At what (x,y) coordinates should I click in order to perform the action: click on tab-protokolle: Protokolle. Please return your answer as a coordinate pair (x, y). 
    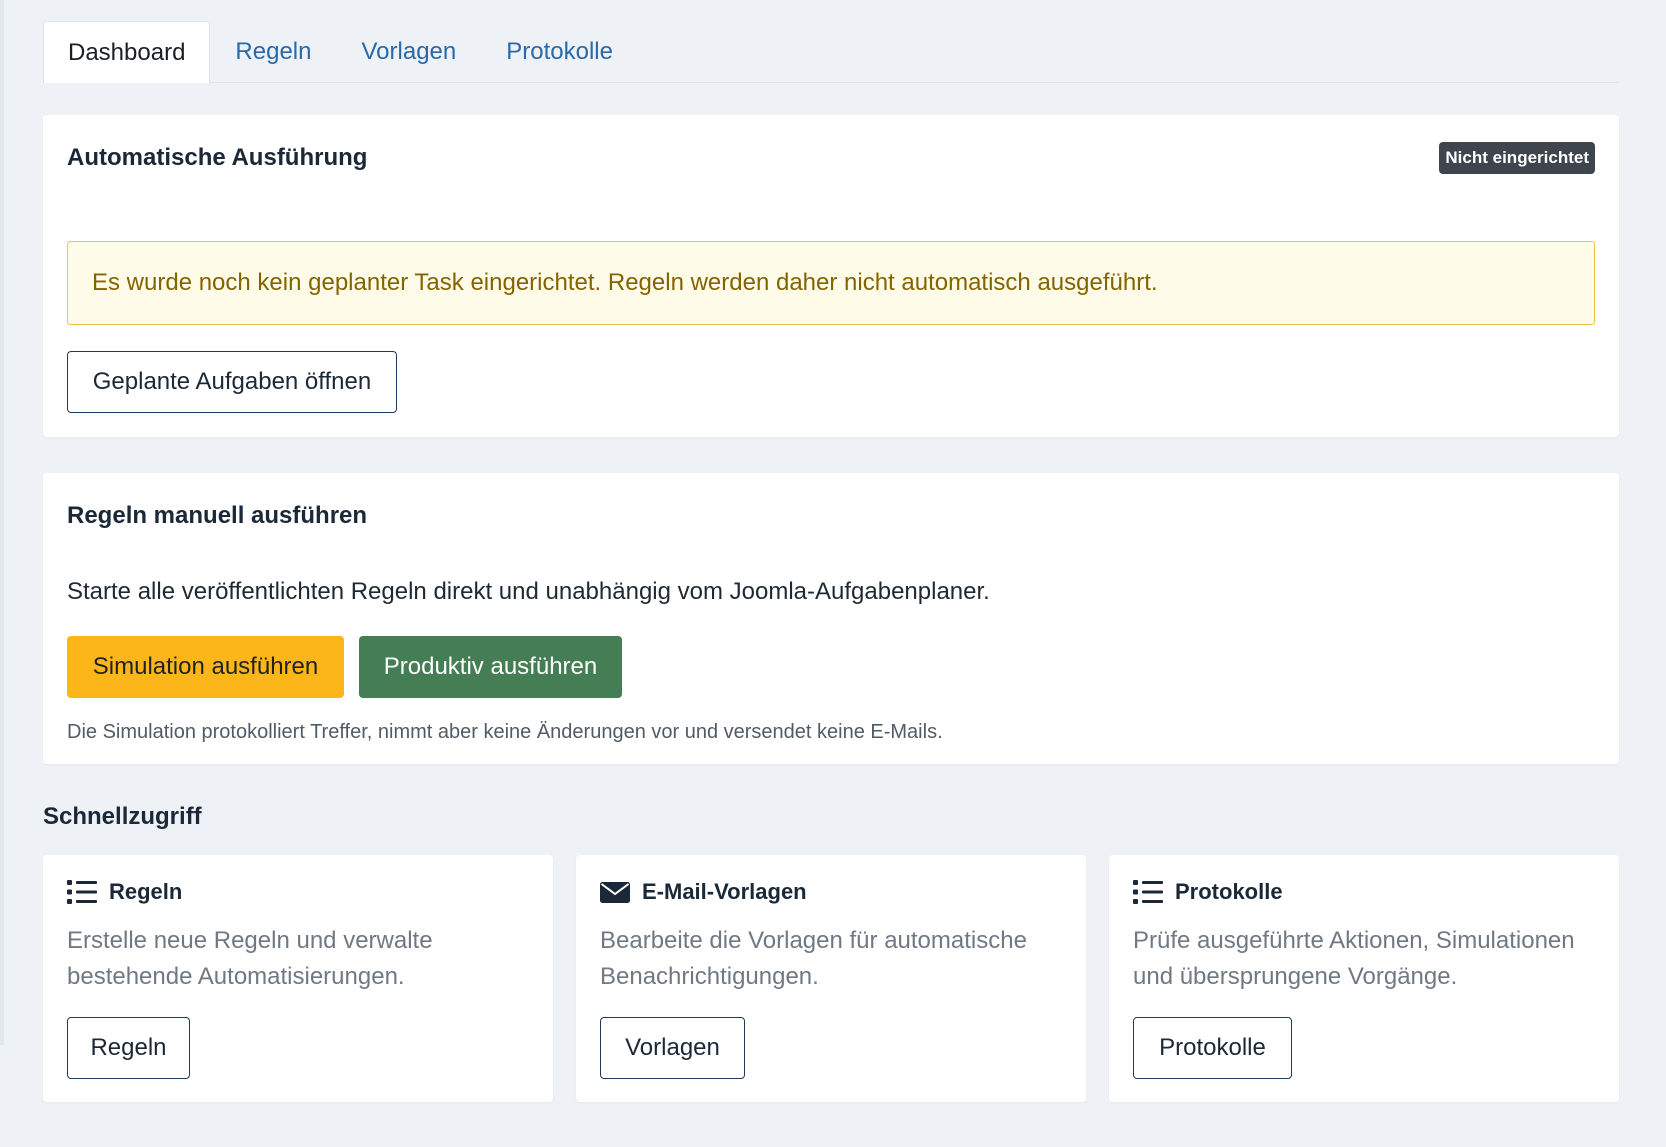
    Looking at the image, I should click on (559, 51).